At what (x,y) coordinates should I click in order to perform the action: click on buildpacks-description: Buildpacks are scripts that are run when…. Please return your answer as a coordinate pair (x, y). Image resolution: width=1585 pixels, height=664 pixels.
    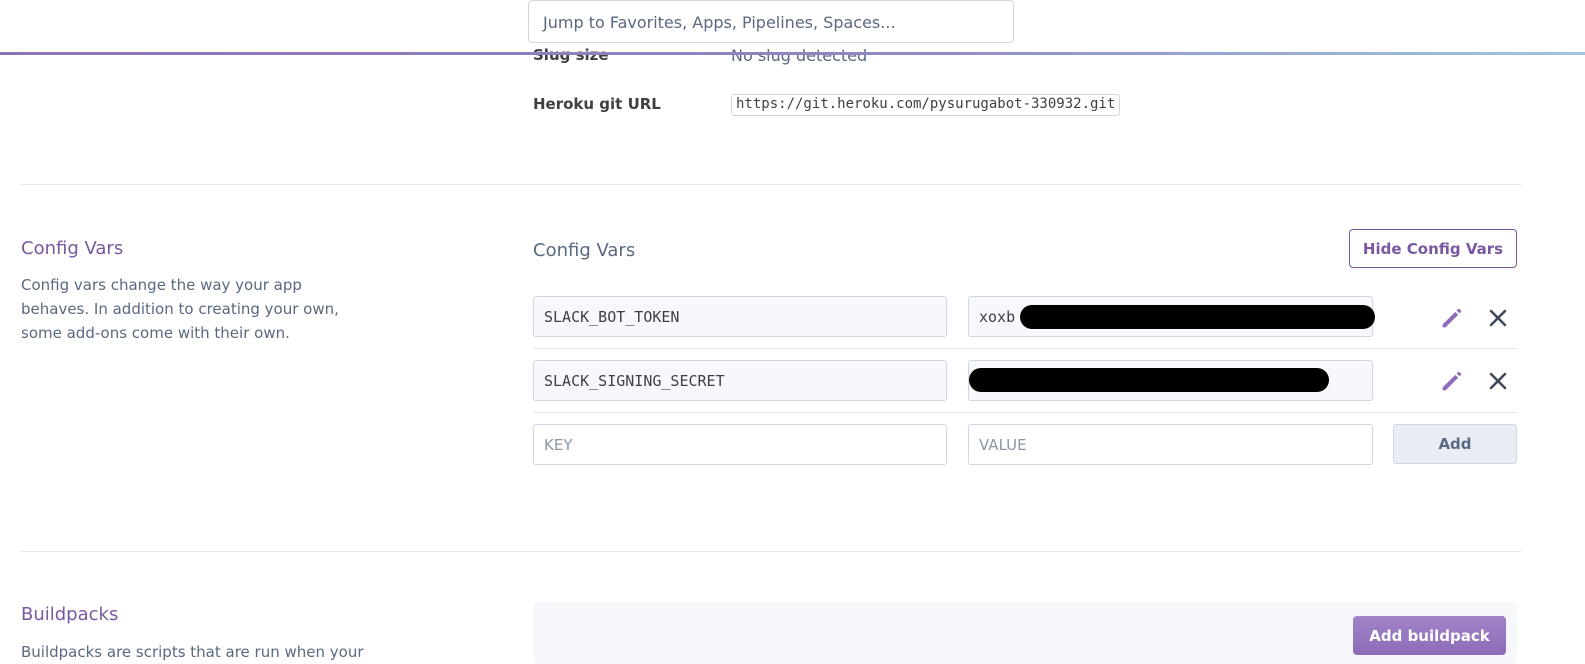
    Looking at the image, I should click on (192, 652).